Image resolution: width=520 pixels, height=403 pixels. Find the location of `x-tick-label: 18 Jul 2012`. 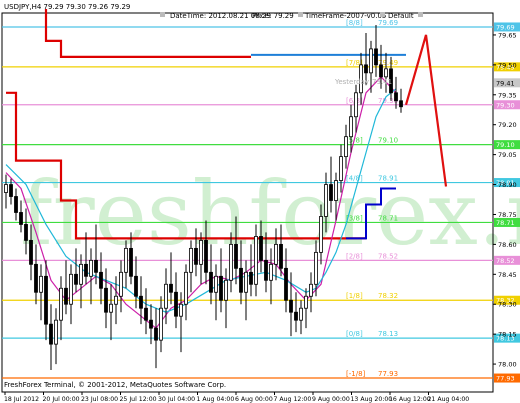

x-tick-label: 18 Jul 2012 is located at coordinates (21, 399).